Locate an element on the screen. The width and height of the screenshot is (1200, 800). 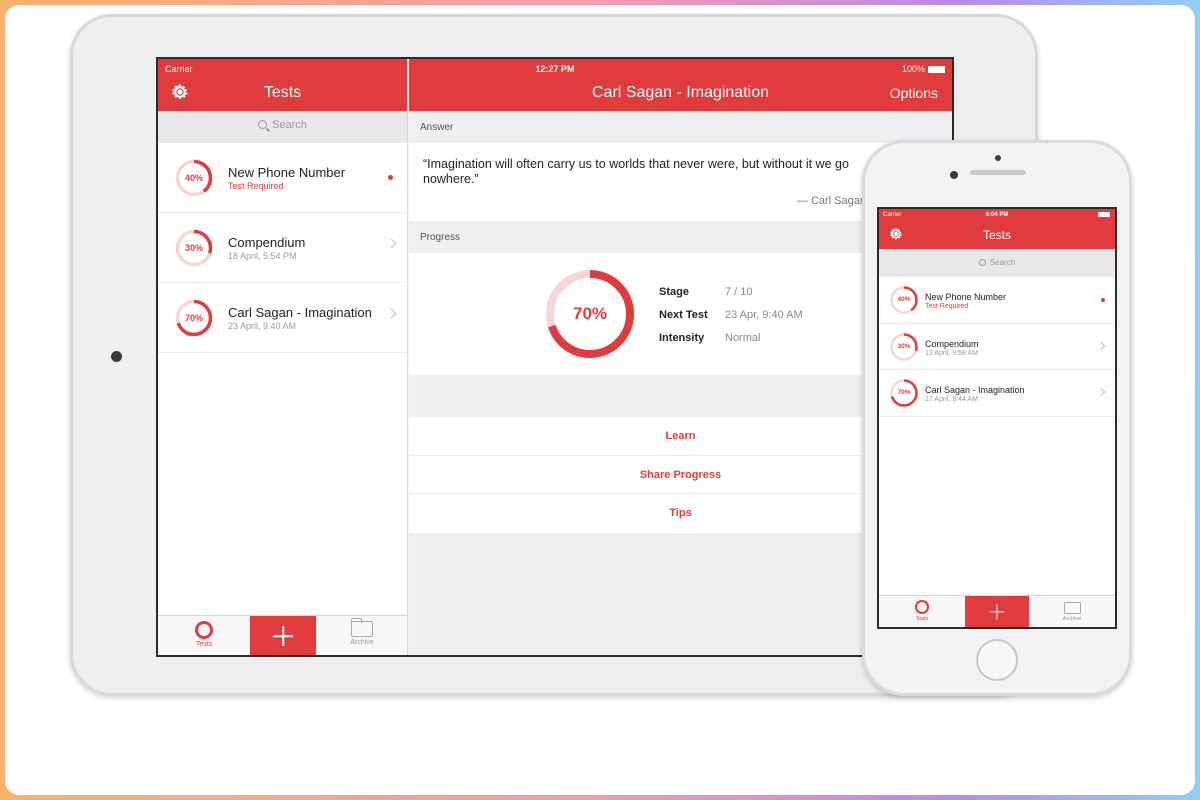
phone-status-bar: Carrier 6:04 PM is located at coordinates (997, 215).